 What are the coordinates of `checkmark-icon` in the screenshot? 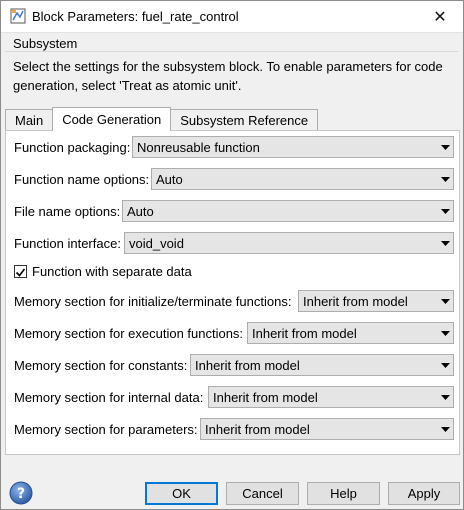 It's located at (20, 272).